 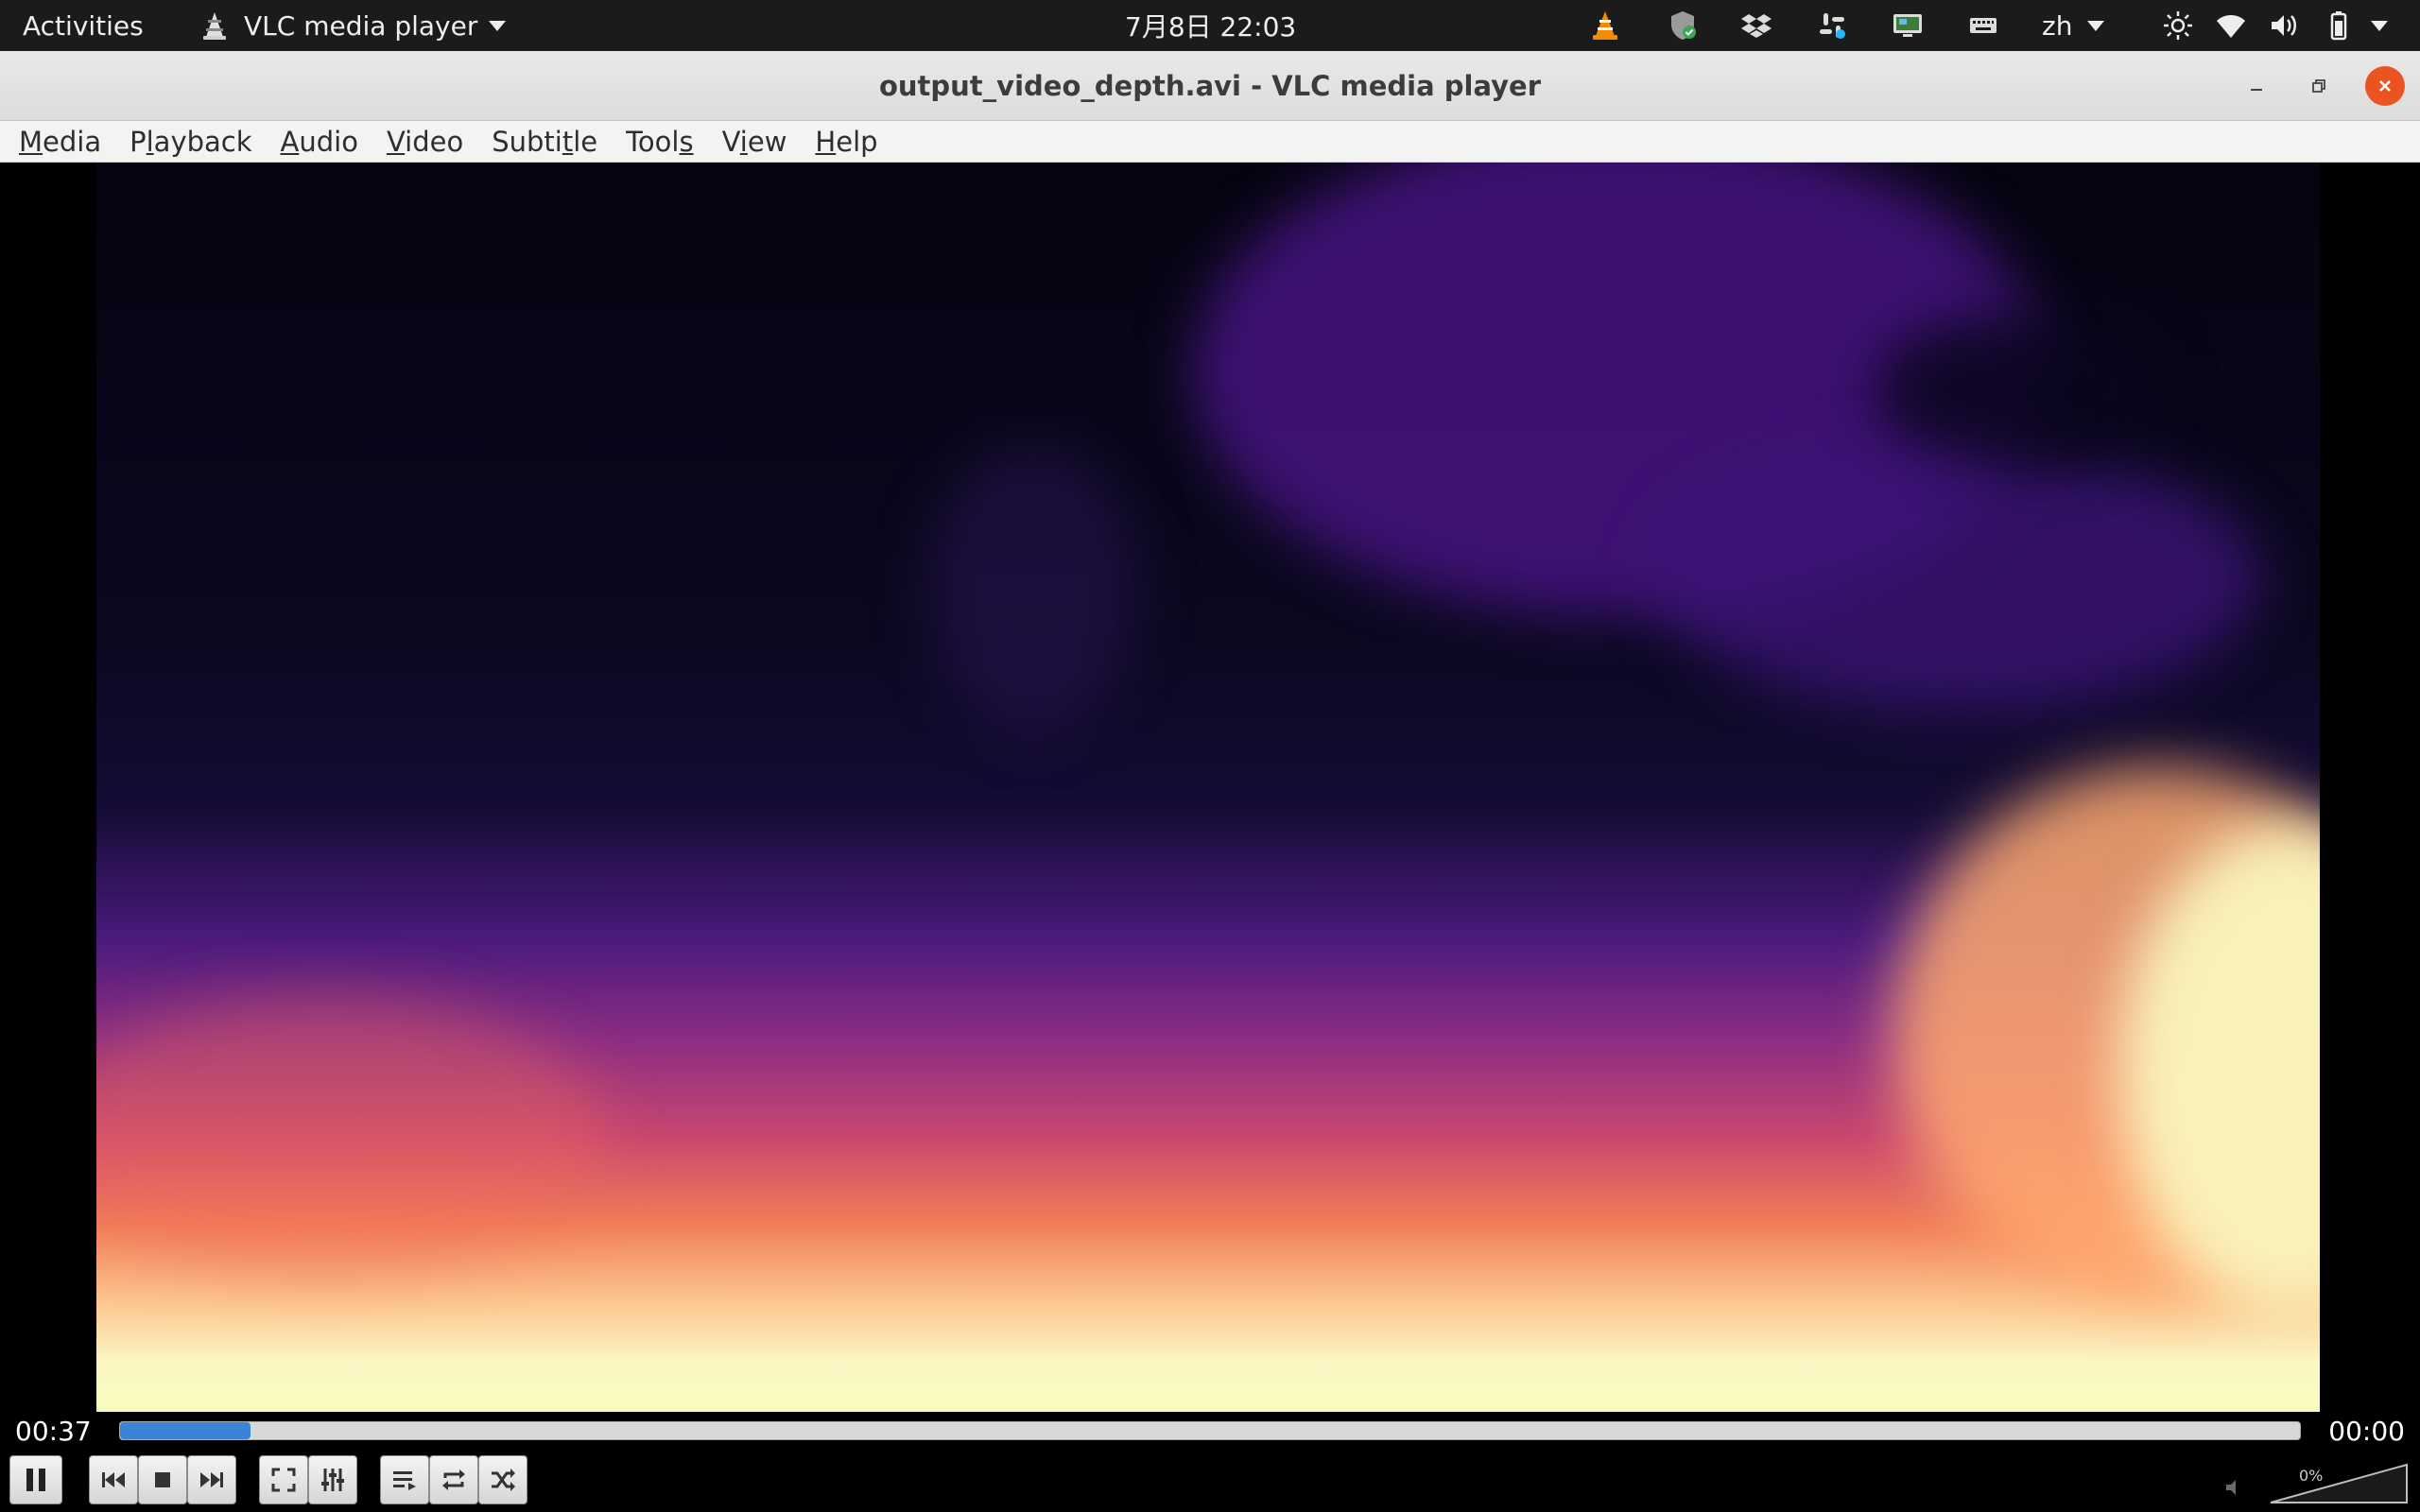 I want to click on menu-media: Media, so click(x=60, y=142).